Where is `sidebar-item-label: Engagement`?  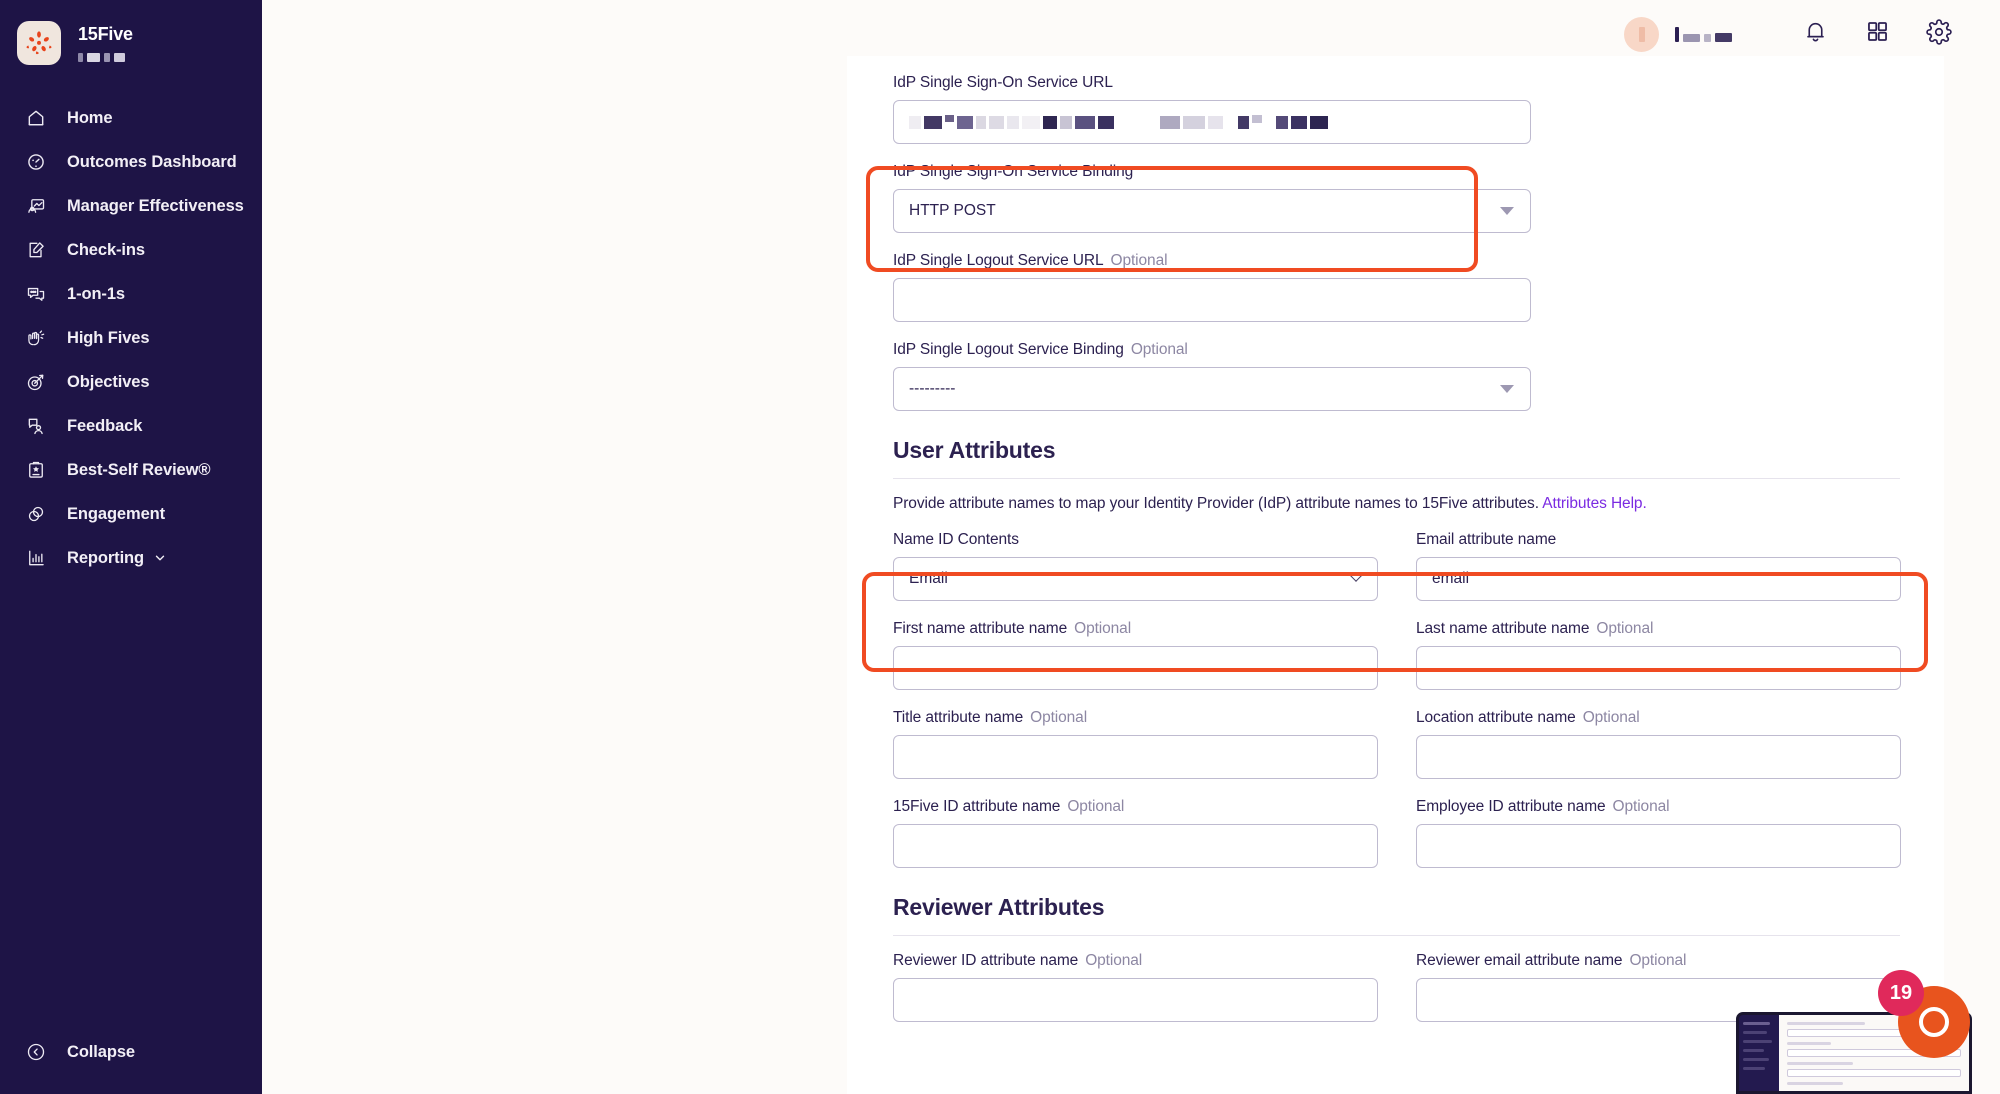
sidebar-item-label: Engagement is located at coordinates (116, 513).